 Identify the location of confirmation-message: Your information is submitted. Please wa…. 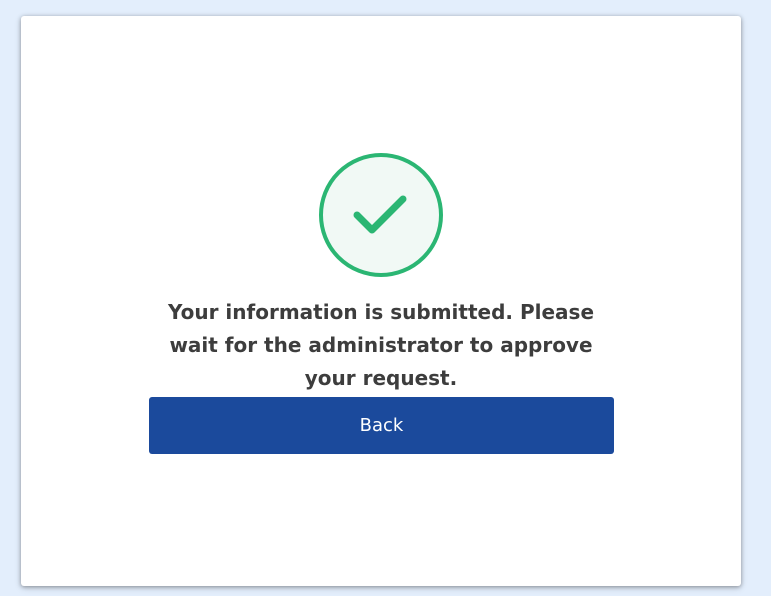
(381, 345).